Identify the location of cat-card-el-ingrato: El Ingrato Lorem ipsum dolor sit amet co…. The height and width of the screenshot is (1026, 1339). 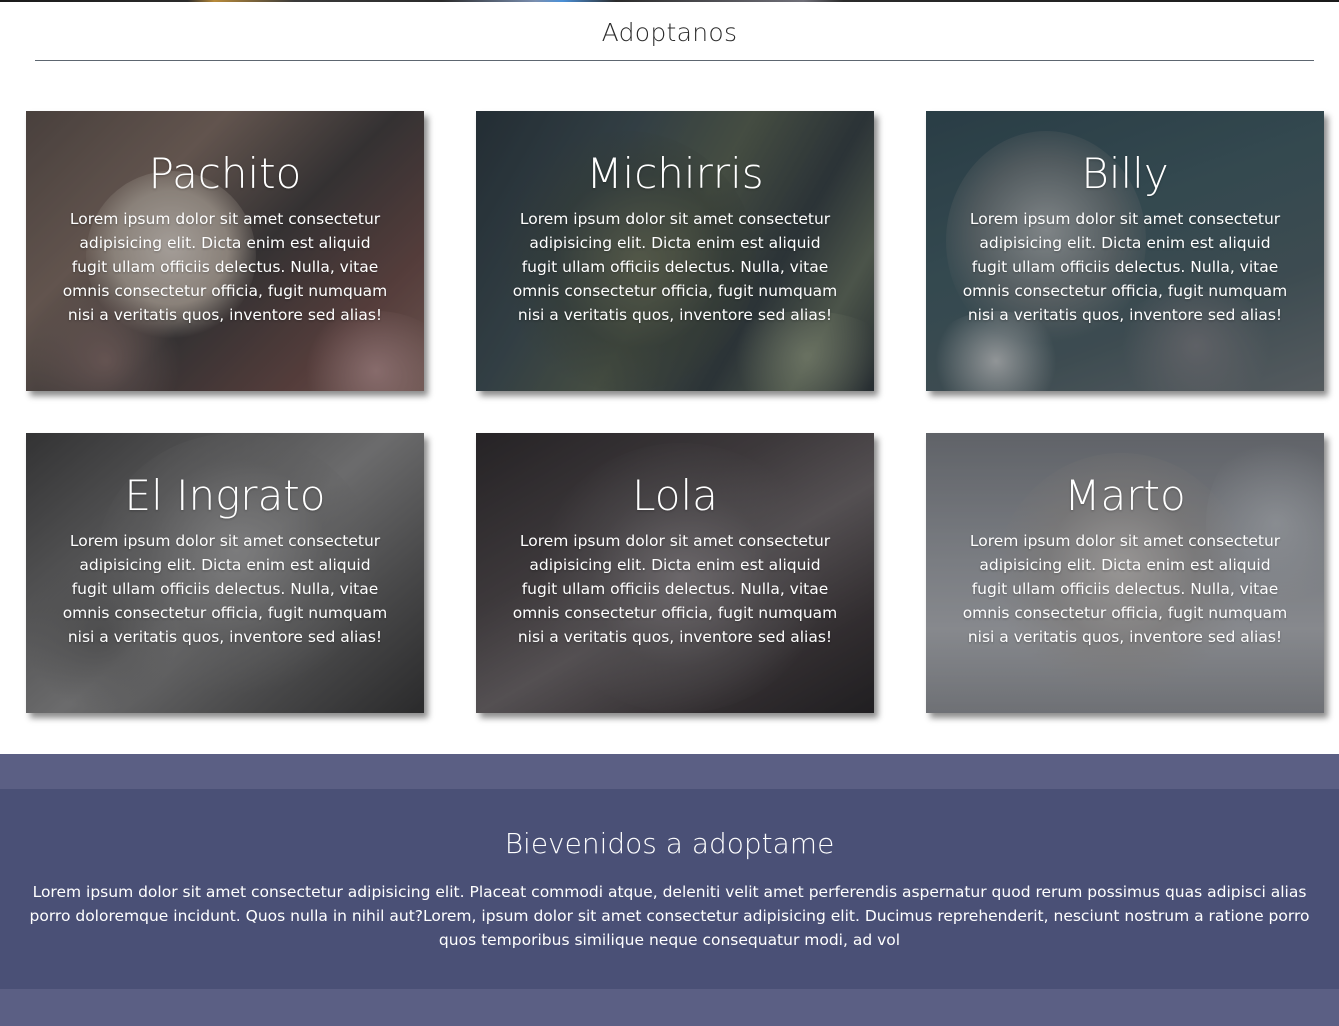
(225, 573).